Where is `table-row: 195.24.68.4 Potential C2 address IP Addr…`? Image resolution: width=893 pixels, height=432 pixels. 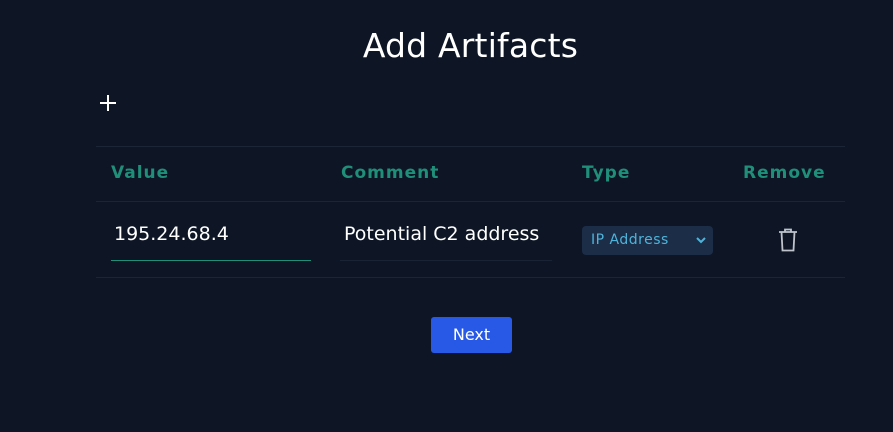 table-row: 195.24.68.4 Potential C2 address IP Addr… is located at coordinates (470, 240).